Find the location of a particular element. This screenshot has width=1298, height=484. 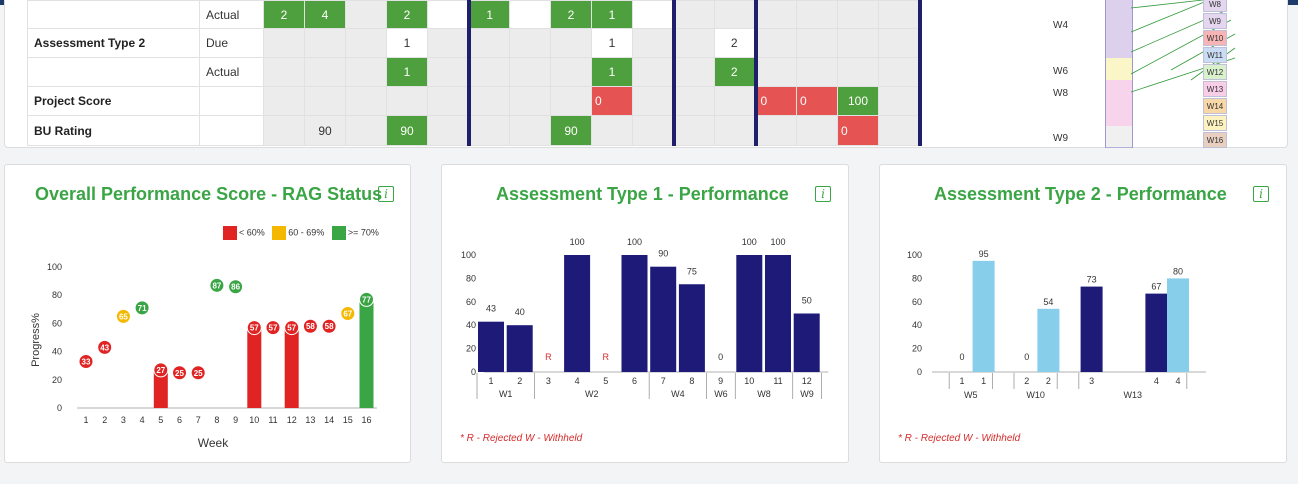

grid-row: Assessment Type 2 Due 1 1 2 is located at coordinates (474, 43).